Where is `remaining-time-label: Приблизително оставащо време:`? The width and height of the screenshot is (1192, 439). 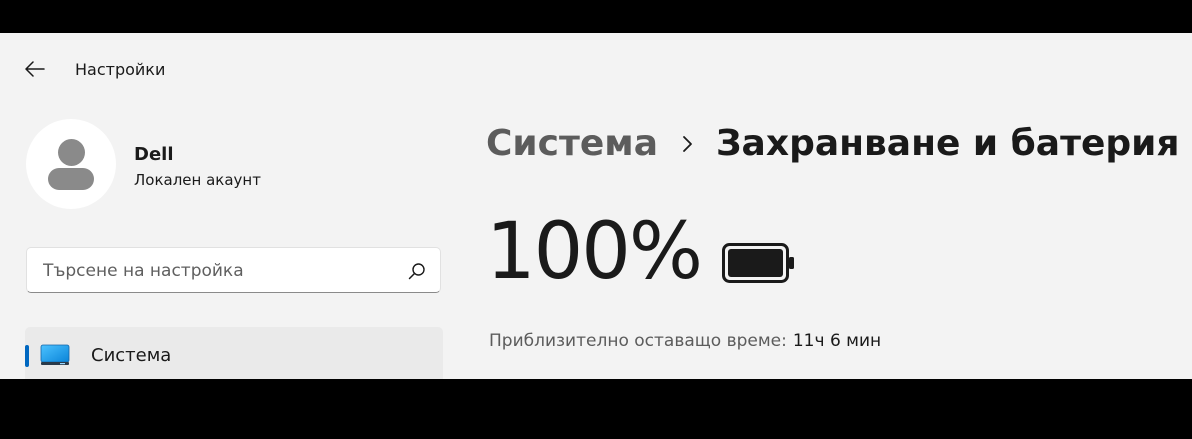 remaining-time-label: Приблизително оставащо време: is located at coordinates (638, 341).